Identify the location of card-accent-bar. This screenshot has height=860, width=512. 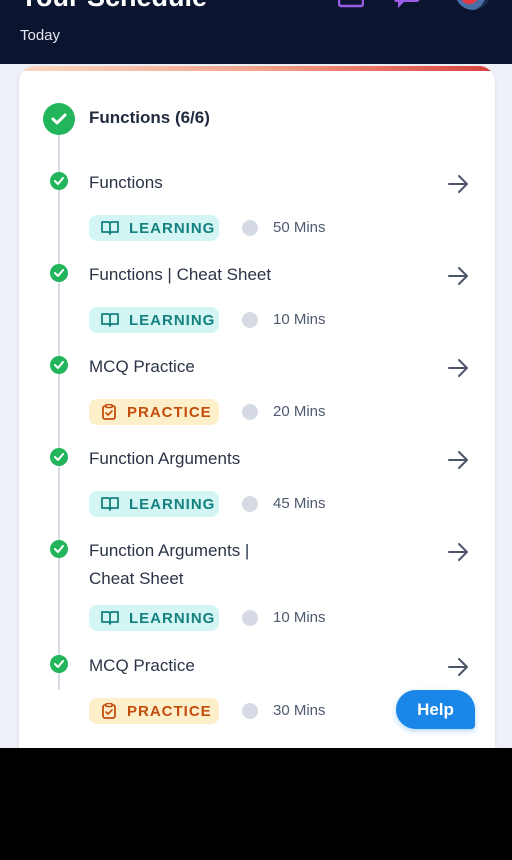
(257, 68).